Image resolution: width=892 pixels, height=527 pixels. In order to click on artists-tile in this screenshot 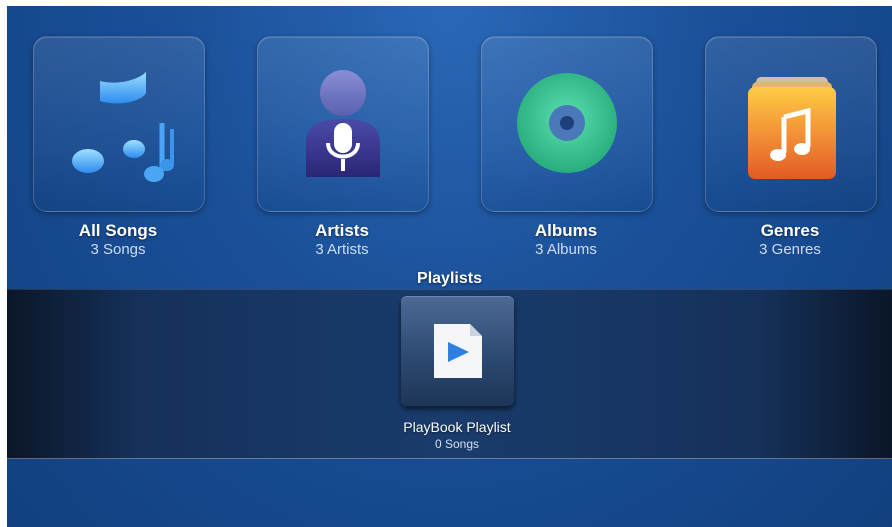, I will do `click(343, 124)`.